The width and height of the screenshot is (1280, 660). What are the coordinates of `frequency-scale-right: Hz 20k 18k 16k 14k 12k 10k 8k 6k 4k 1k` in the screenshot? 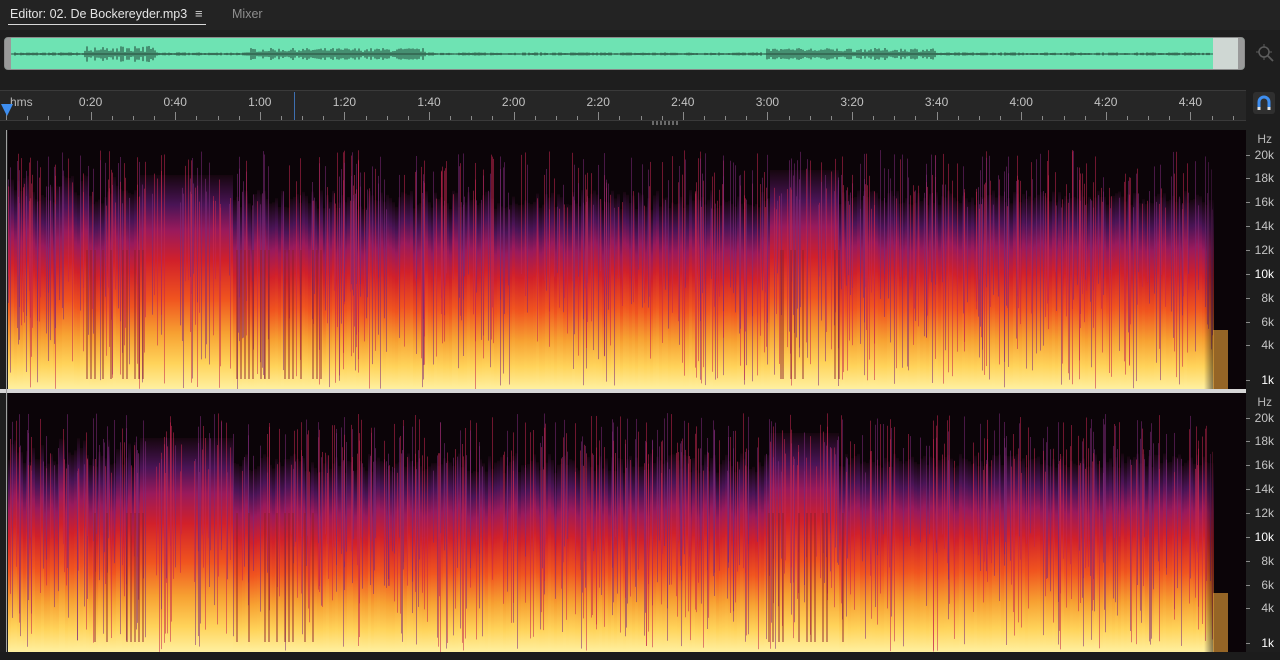 It's located at (1263, 522).